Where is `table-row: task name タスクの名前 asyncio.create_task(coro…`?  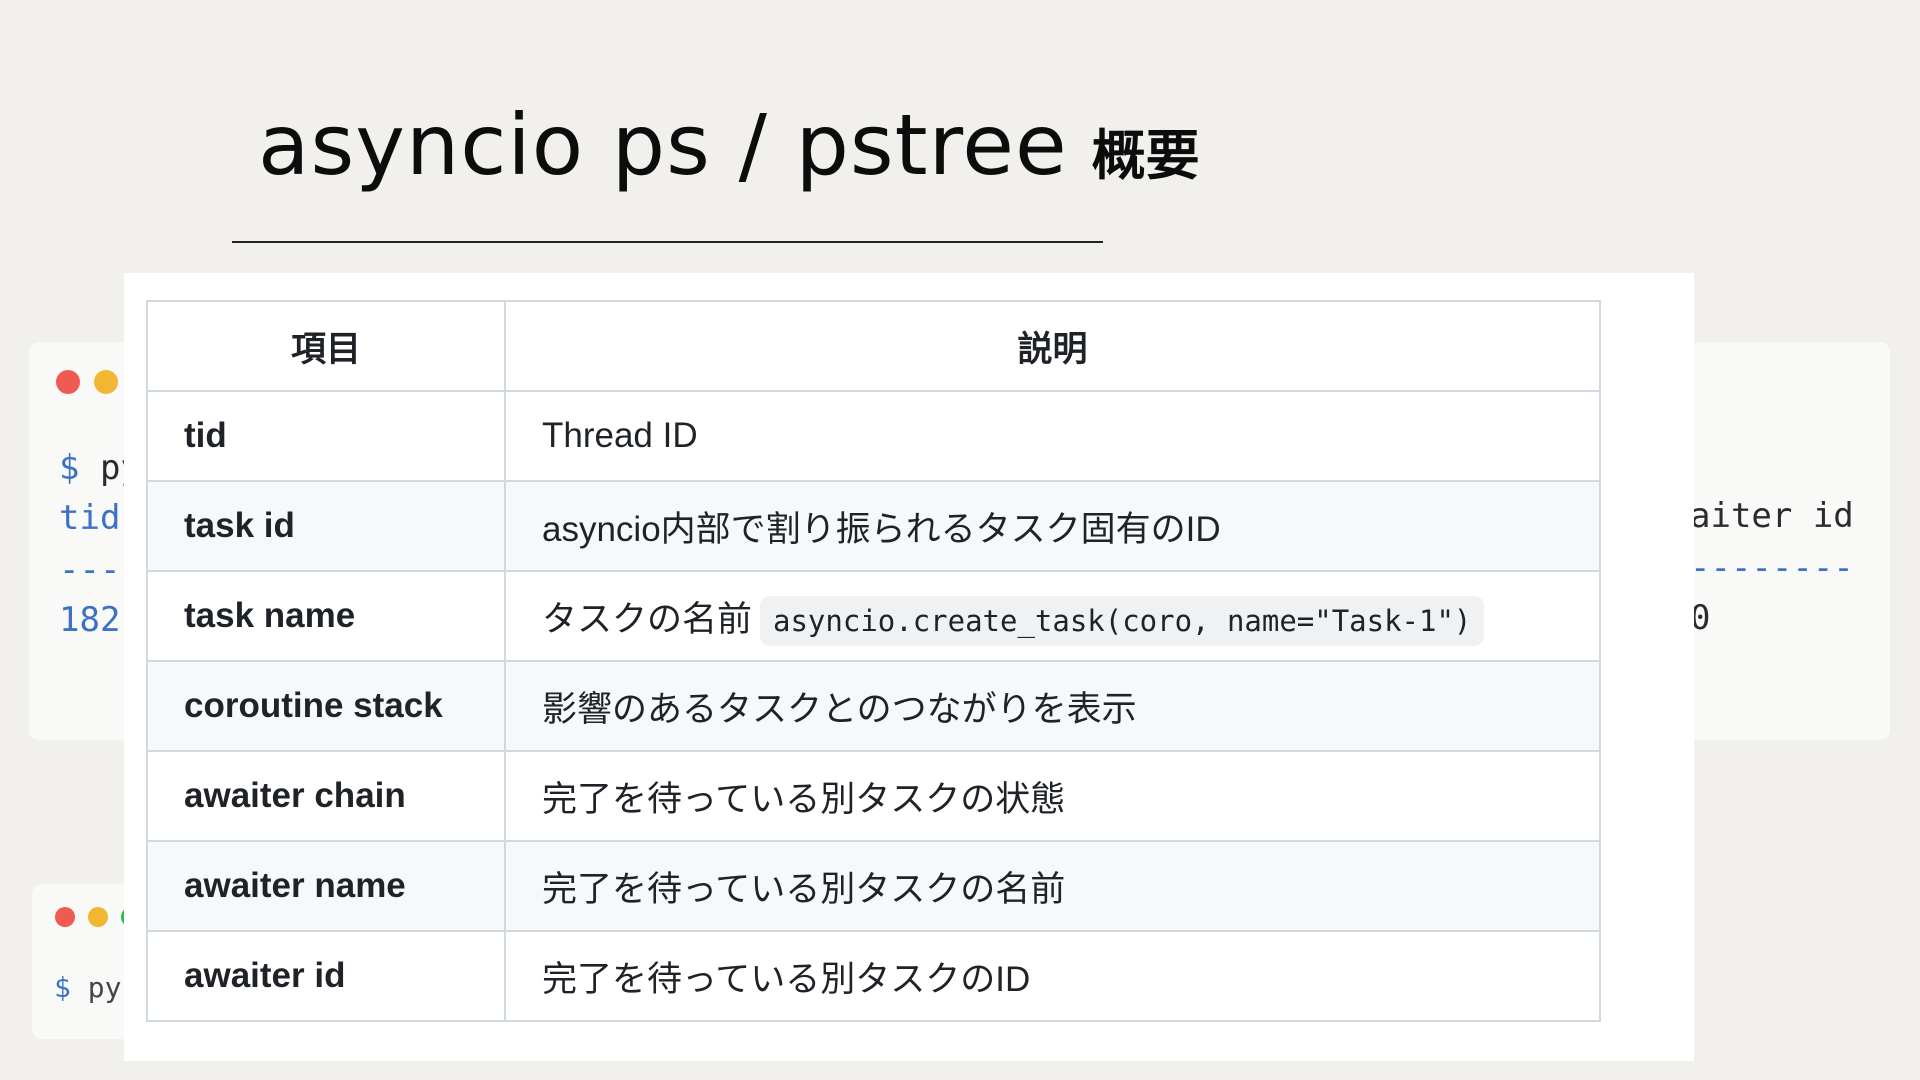
table-row: task name タスクの名前 asyncio.create_task(coro… is located at coordinates (873, 616).